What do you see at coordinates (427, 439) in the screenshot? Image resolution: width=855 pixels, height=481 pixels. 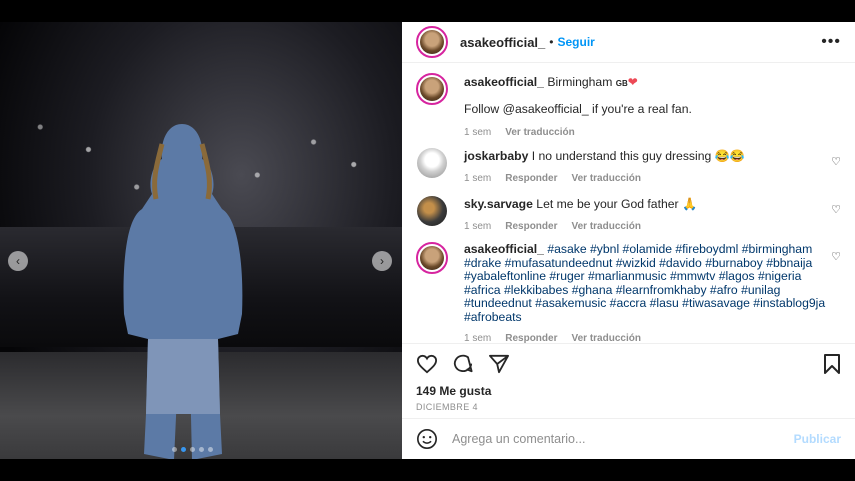 I see `emoji-icon` at bounding box center [427, 439].